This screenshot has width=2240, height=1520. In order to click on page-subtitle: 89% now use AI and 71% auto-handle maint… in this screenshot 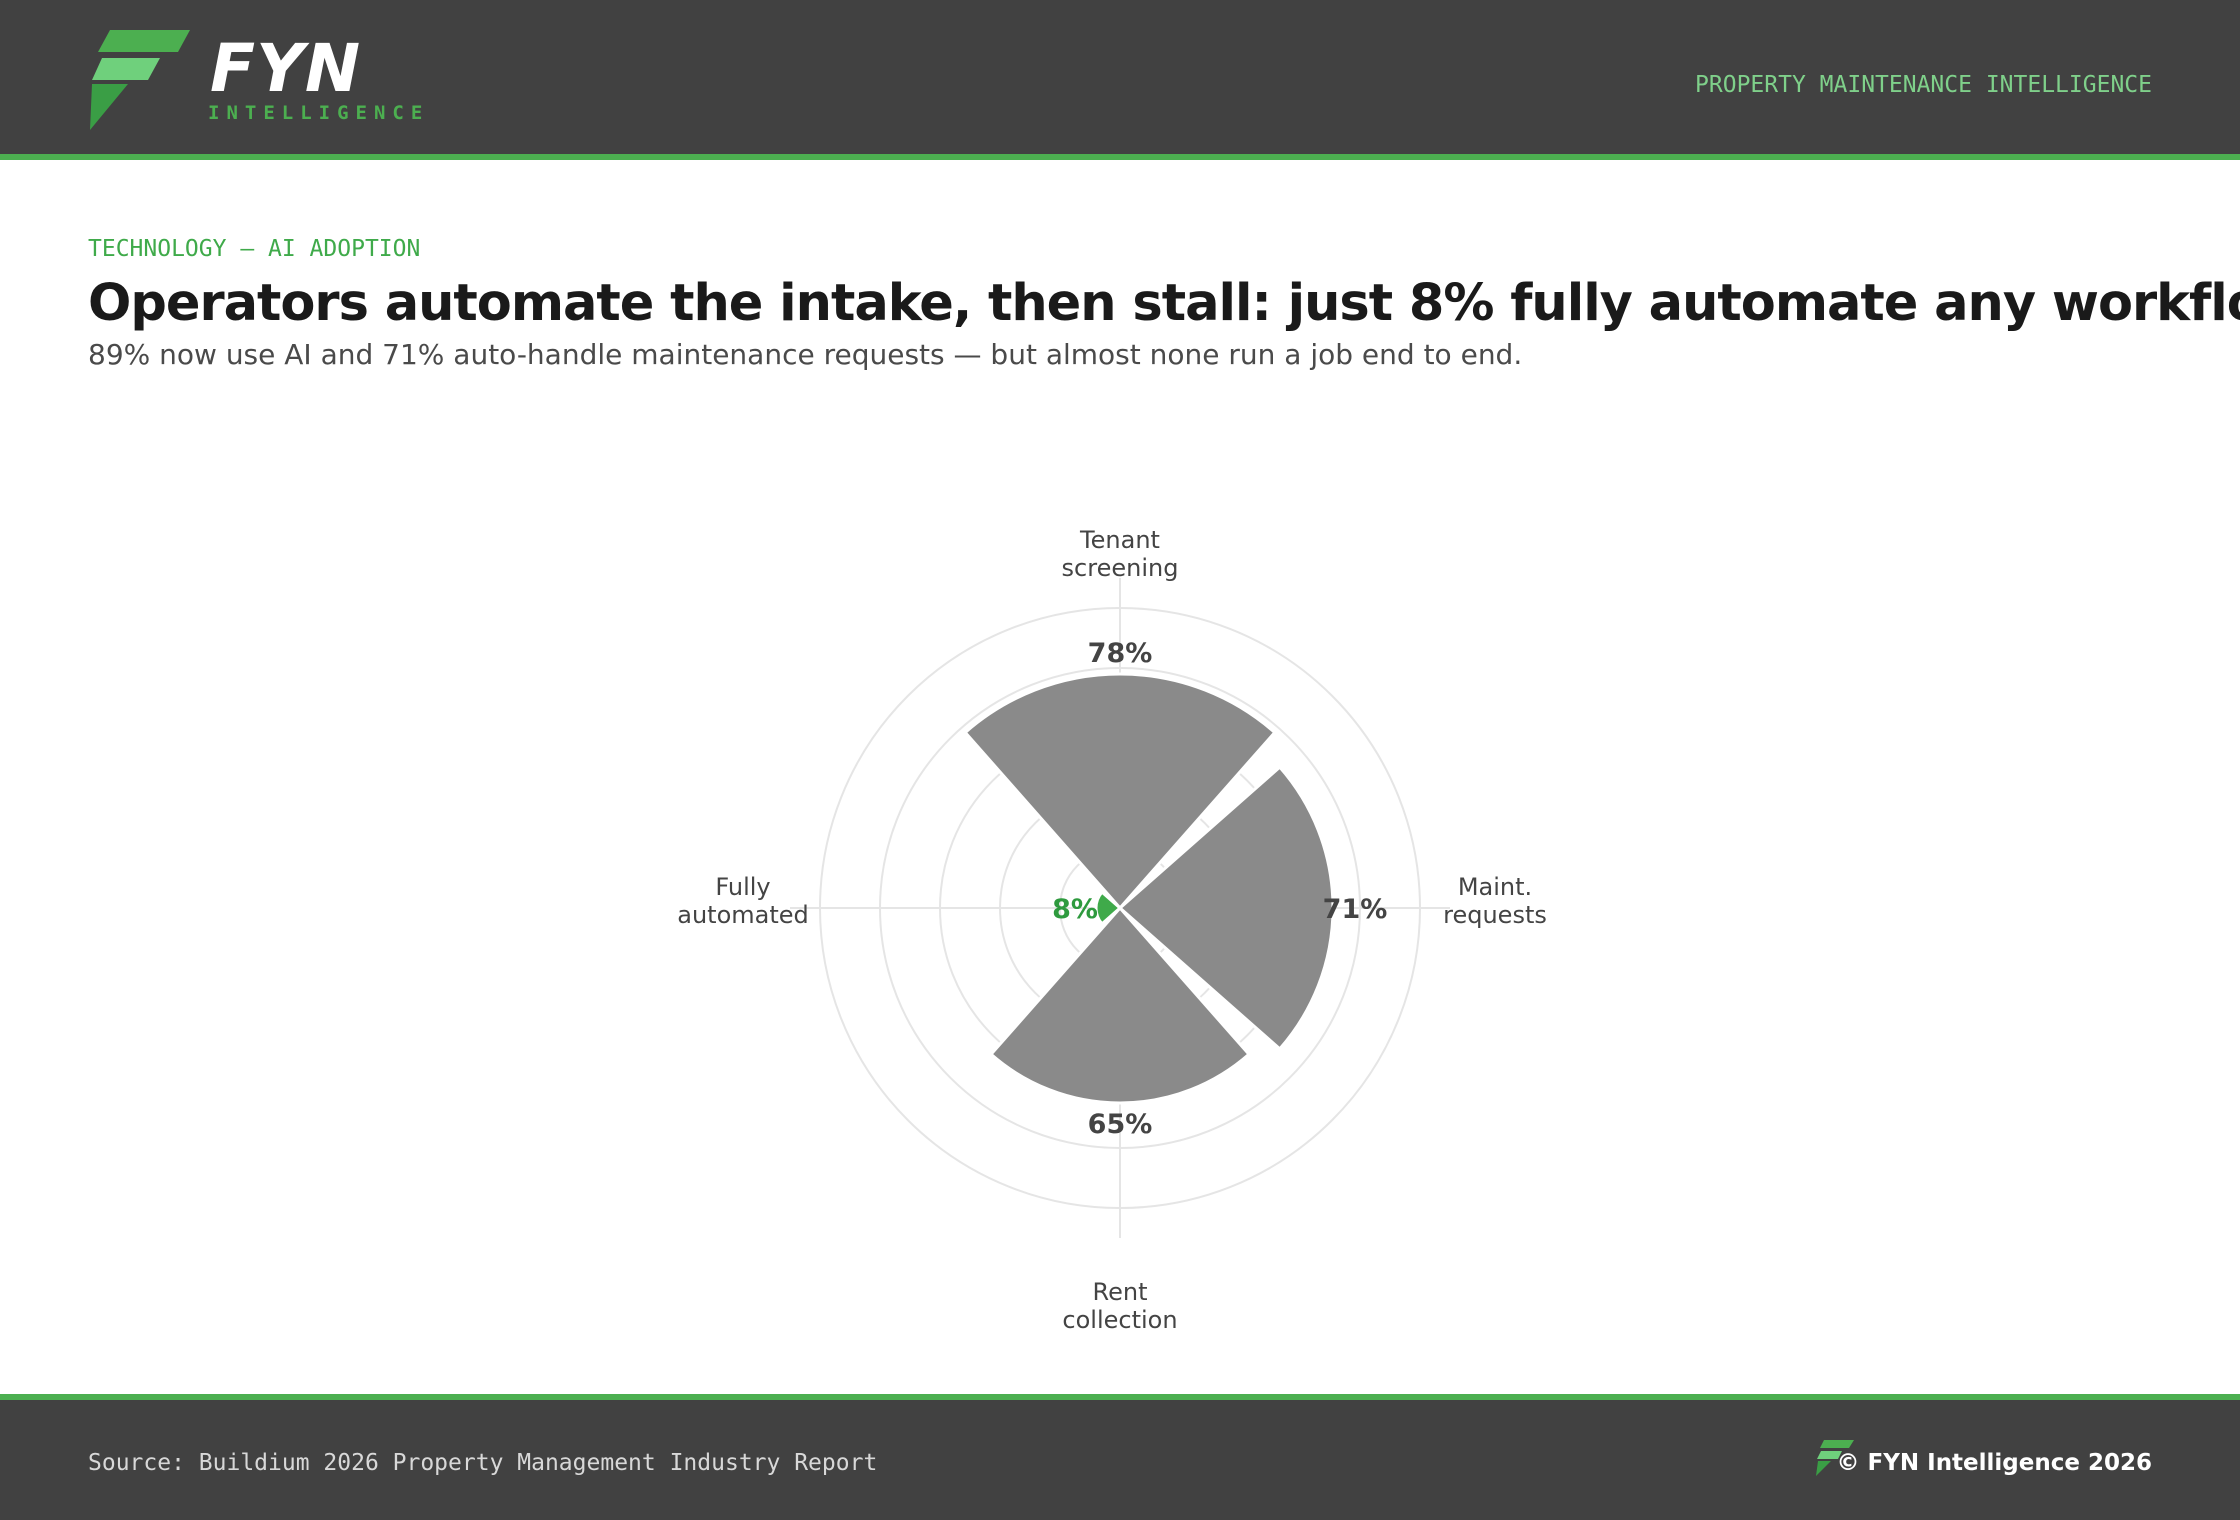, I will do `click(805, 354)`.